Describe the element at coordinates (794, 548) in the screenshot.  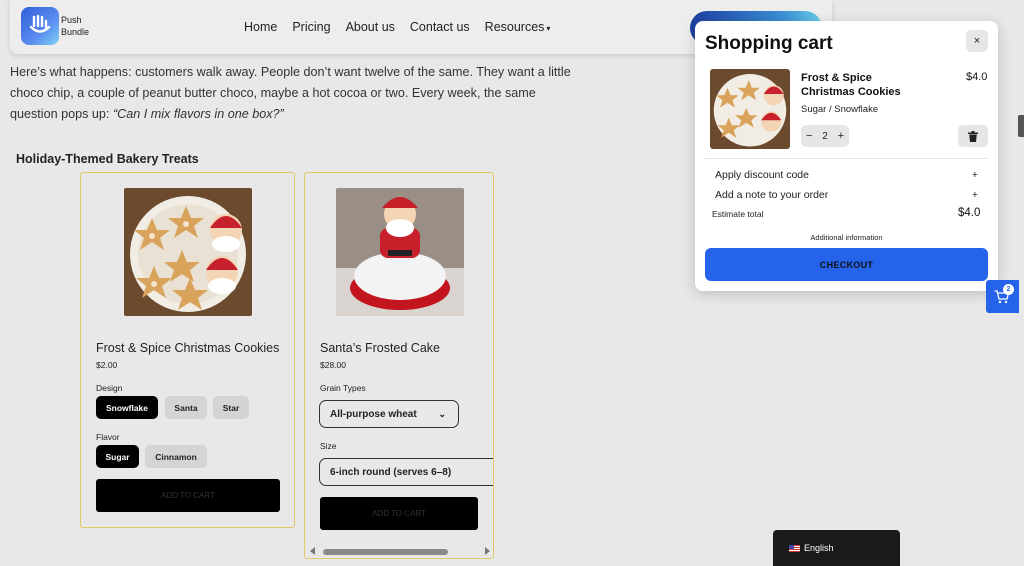
I see `us-flag-icon` at that location.